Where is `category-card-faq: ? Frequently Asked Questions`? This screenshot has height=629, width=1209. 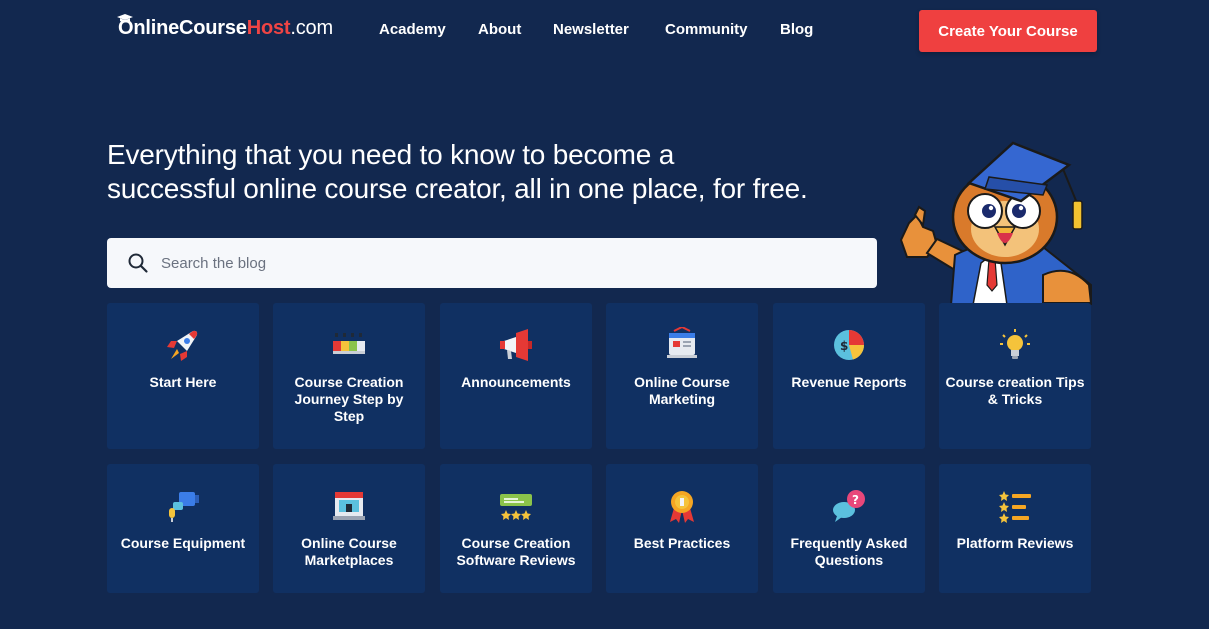 category-card-faq: ? Frequently Asked Questions is located at coordinates (849, 528).